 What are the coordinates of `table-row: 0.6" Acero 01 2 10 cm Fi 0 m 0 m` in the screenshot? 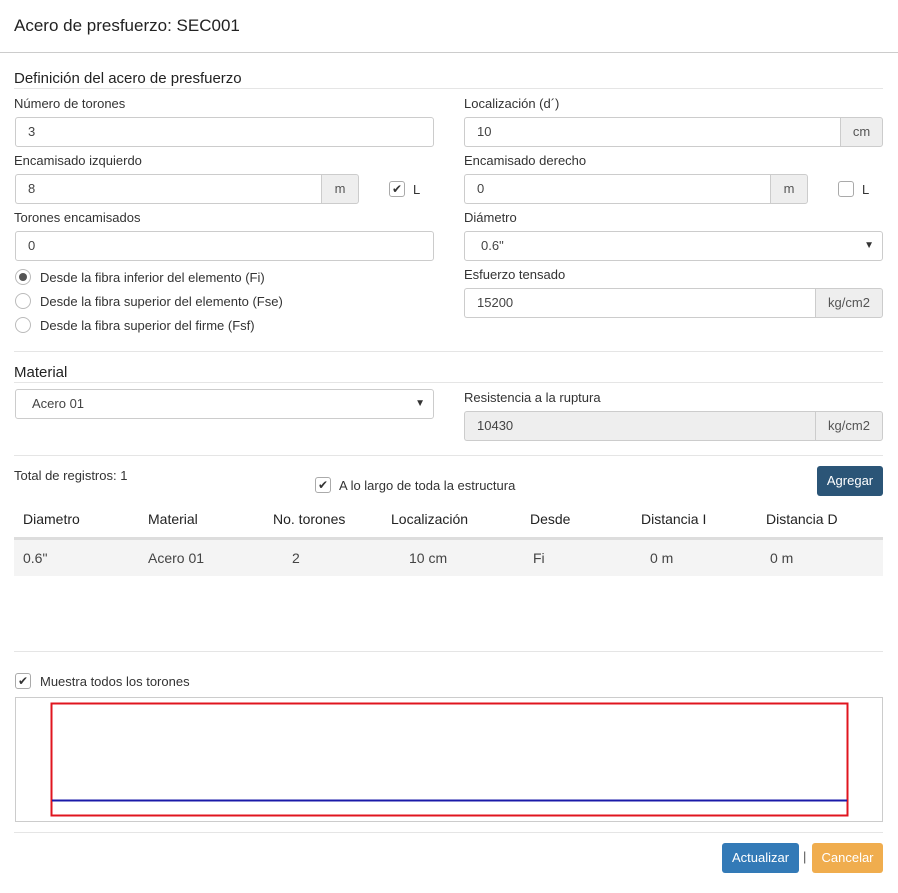 It's located at (448, 558).